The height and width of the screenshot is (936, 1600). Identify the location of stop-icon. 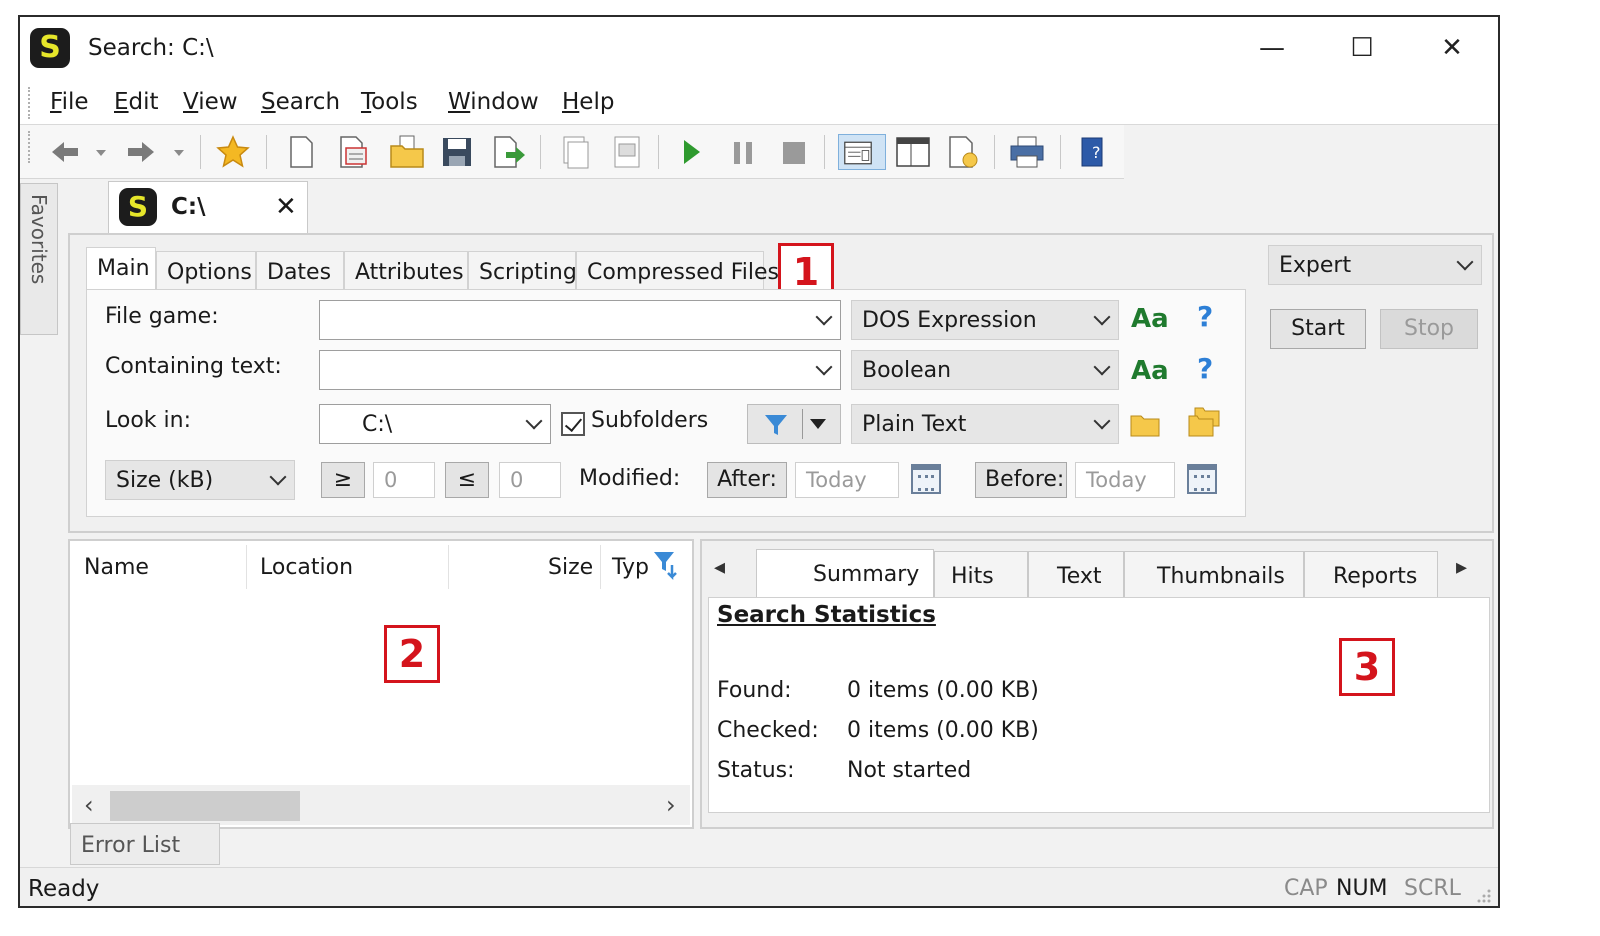
(793, 152).